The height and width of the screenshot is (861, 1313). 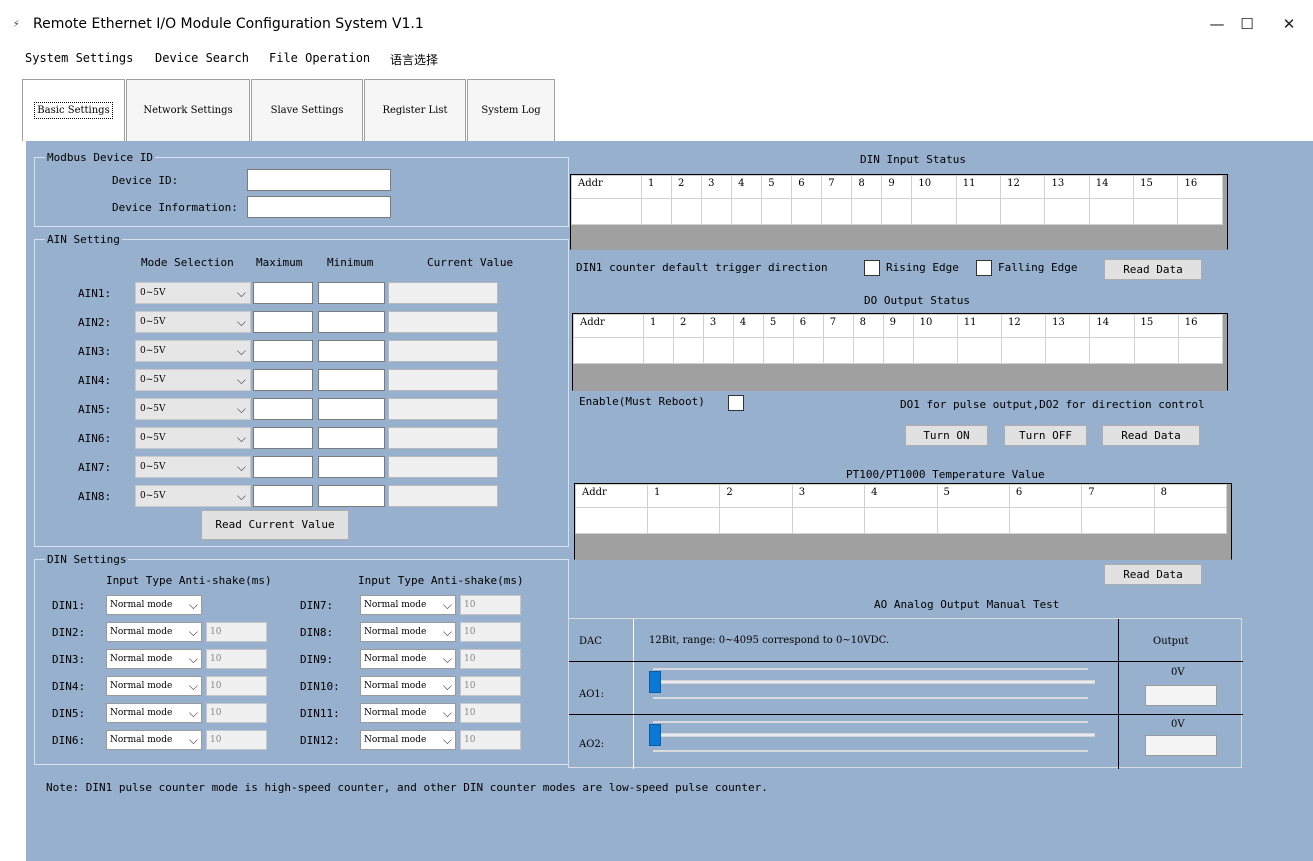 What do you see at coordinates (490, 659) in the screenshot?
I see `din9-antishake-input: 10` at bounding box center [490, 659].